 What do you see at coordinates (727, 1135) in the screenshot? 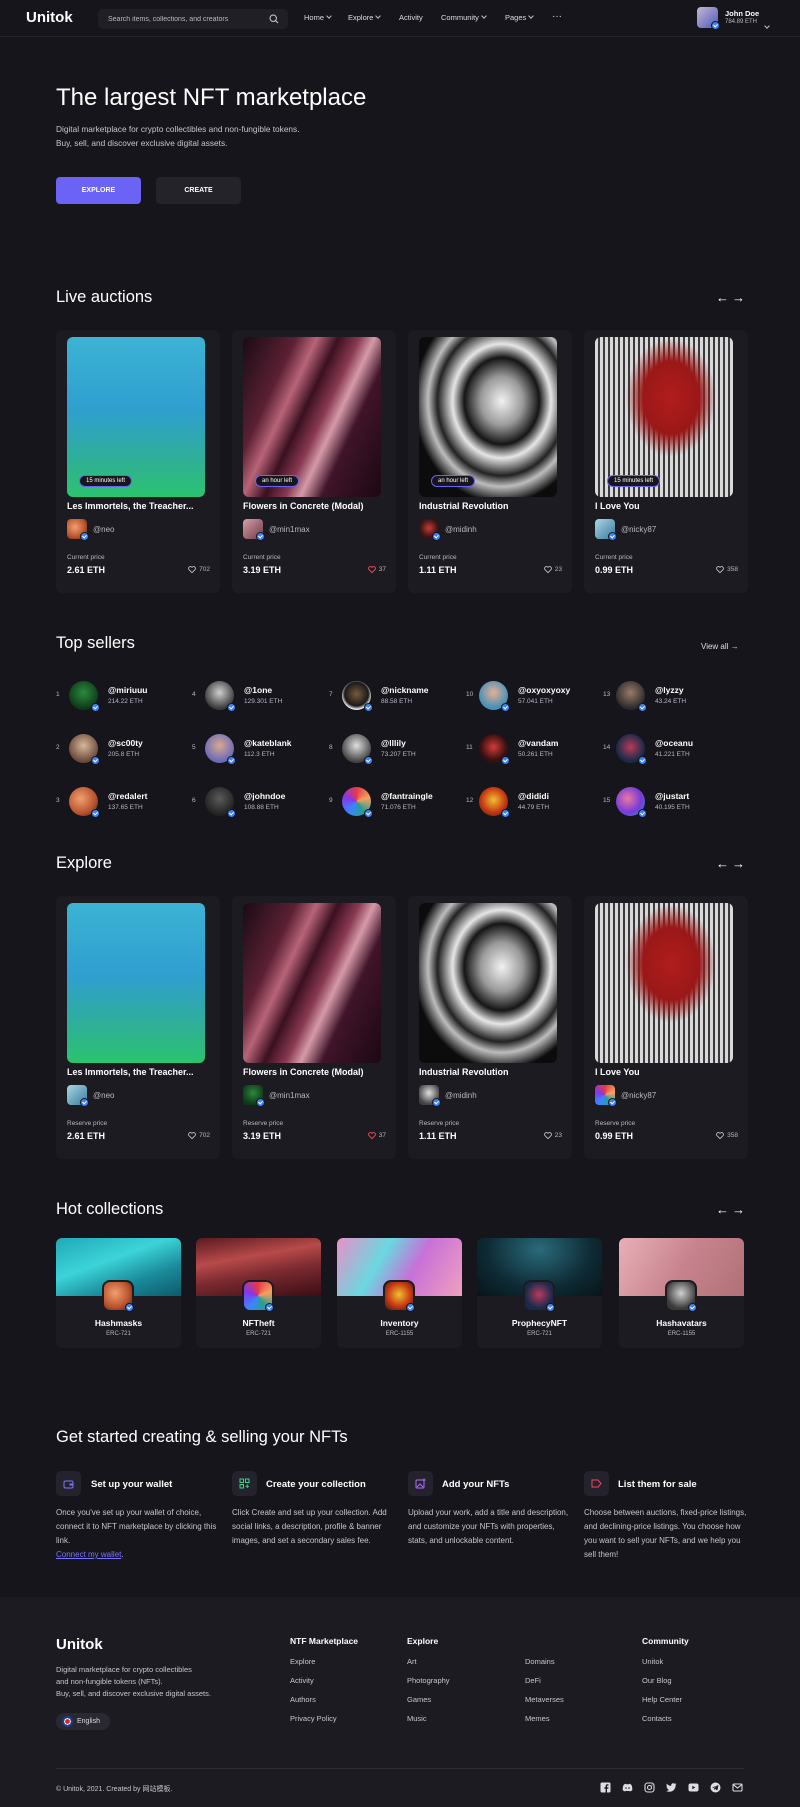
I see `like-button: 358` at bounding box center [727, 1135].